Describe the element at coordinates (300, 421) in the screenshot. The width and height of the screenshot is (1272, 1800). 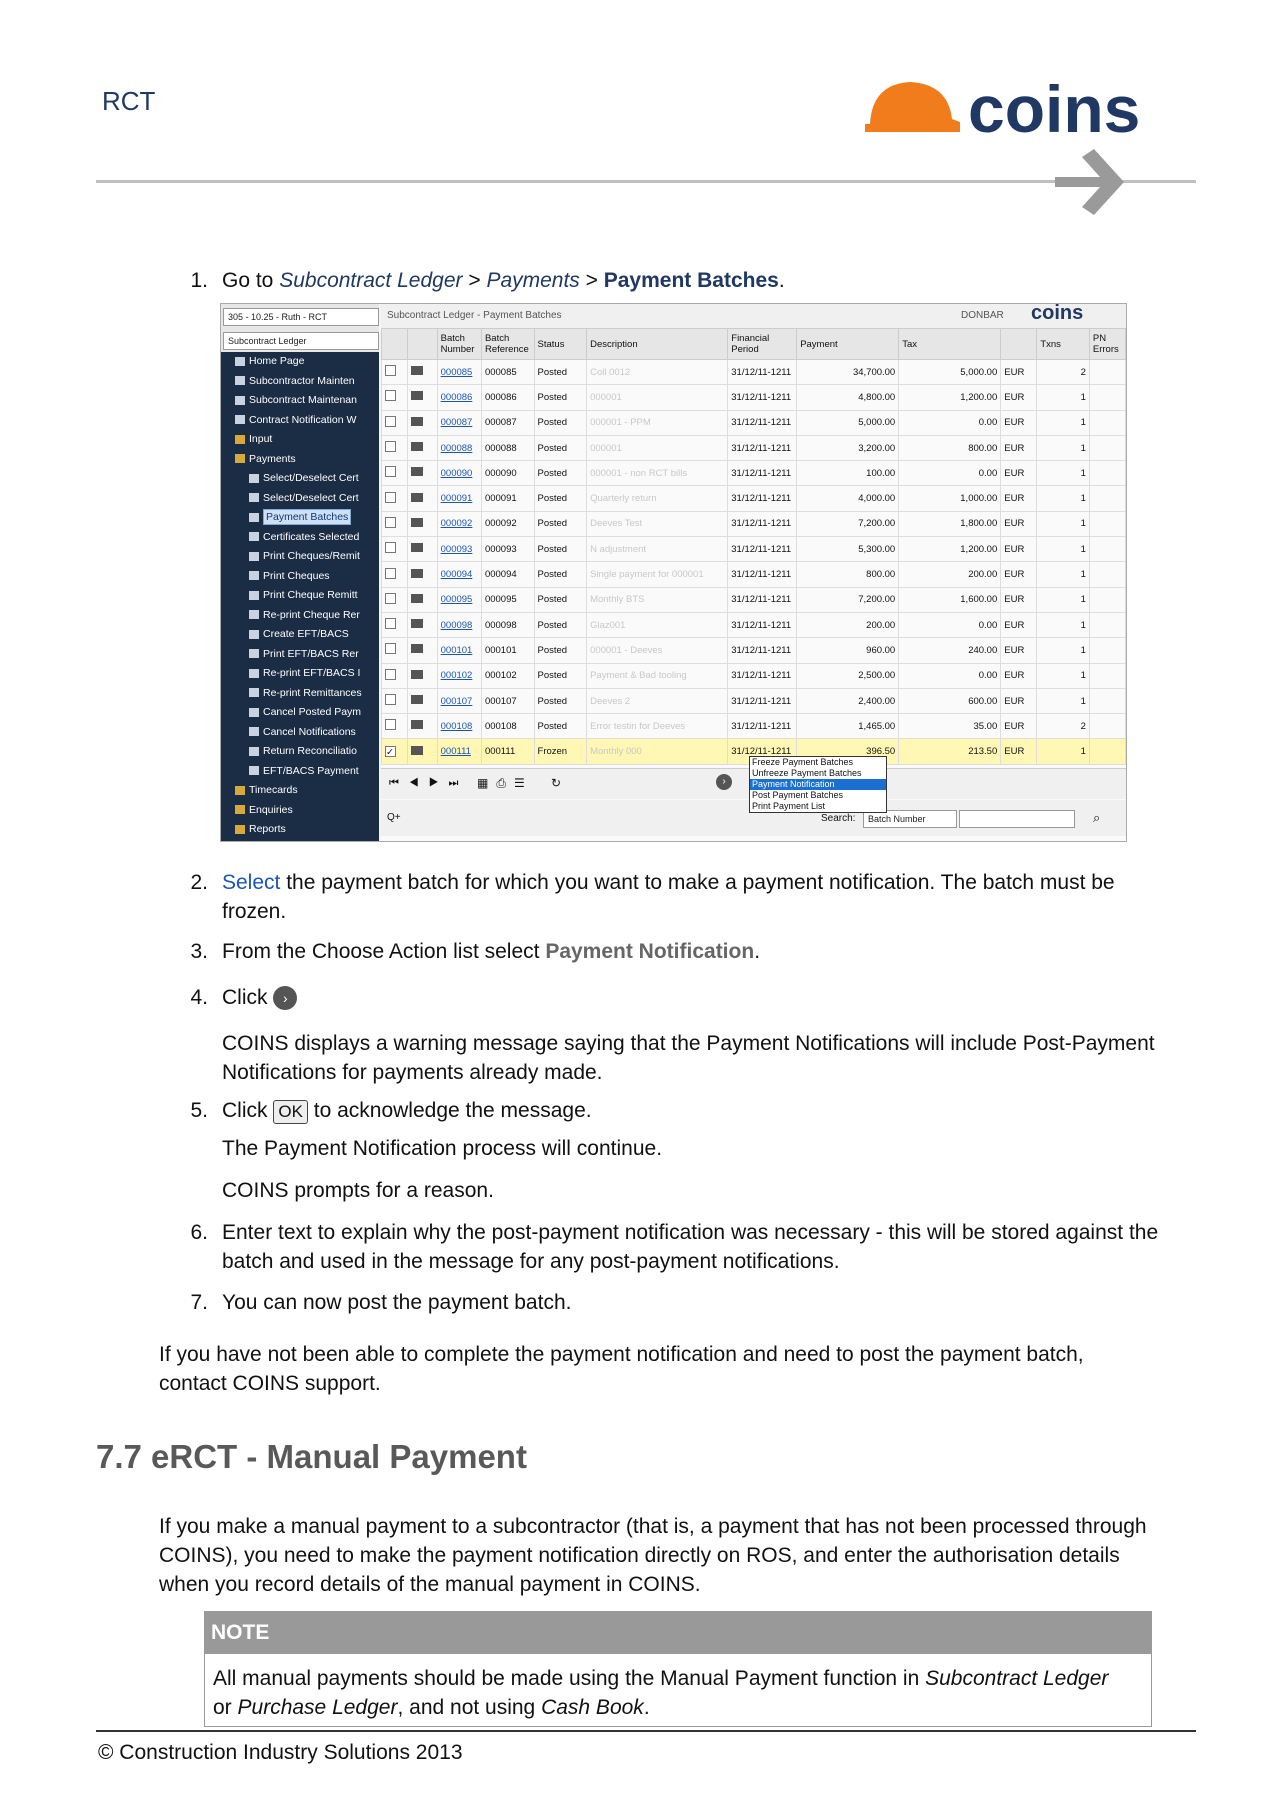
I see `sidebar-item: Contract Notification W` at that location.